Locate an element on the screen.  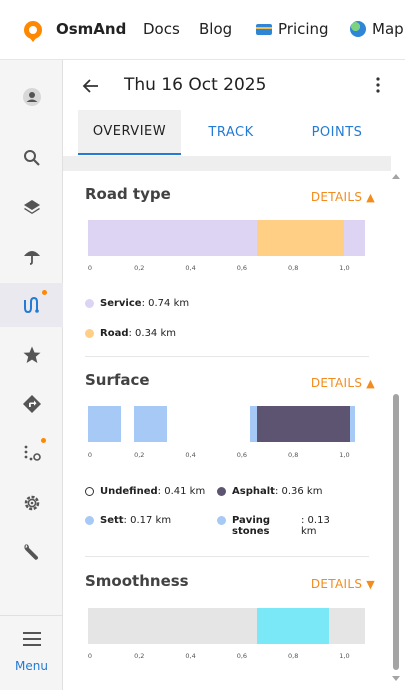
star-icon is located at coordinates (31, 354).